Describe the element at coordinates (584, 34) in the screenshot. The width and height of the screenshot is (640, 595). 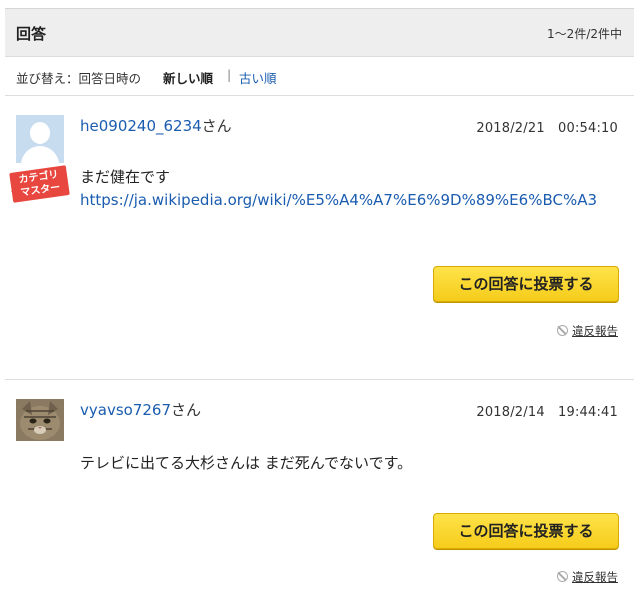
I see `result-count: 1〜2件/2件中` at that location.